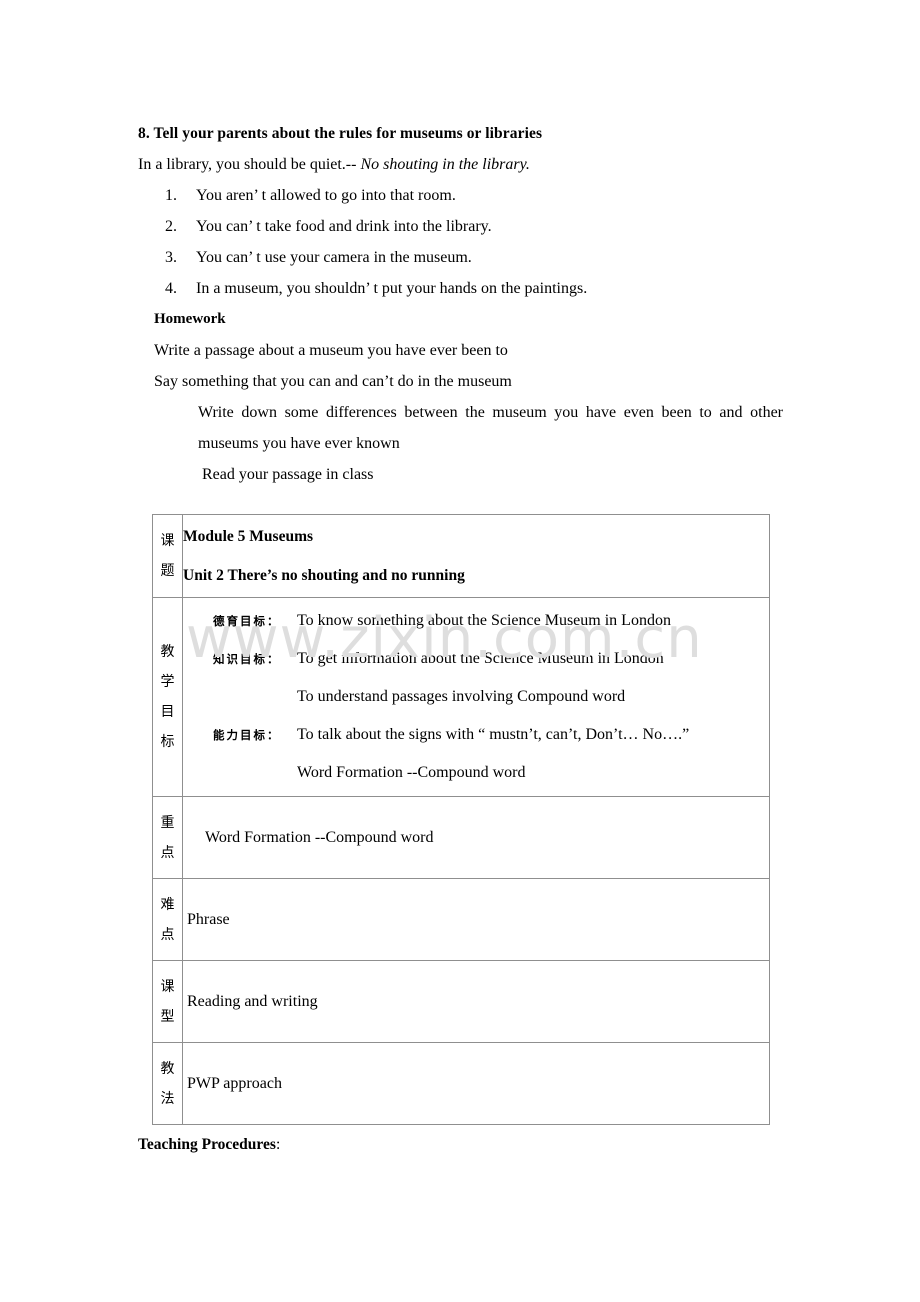  Describe the element at coordinates (299, 443) in the screenshot. I see `homework-line-4: museums you have ever known` at that location.